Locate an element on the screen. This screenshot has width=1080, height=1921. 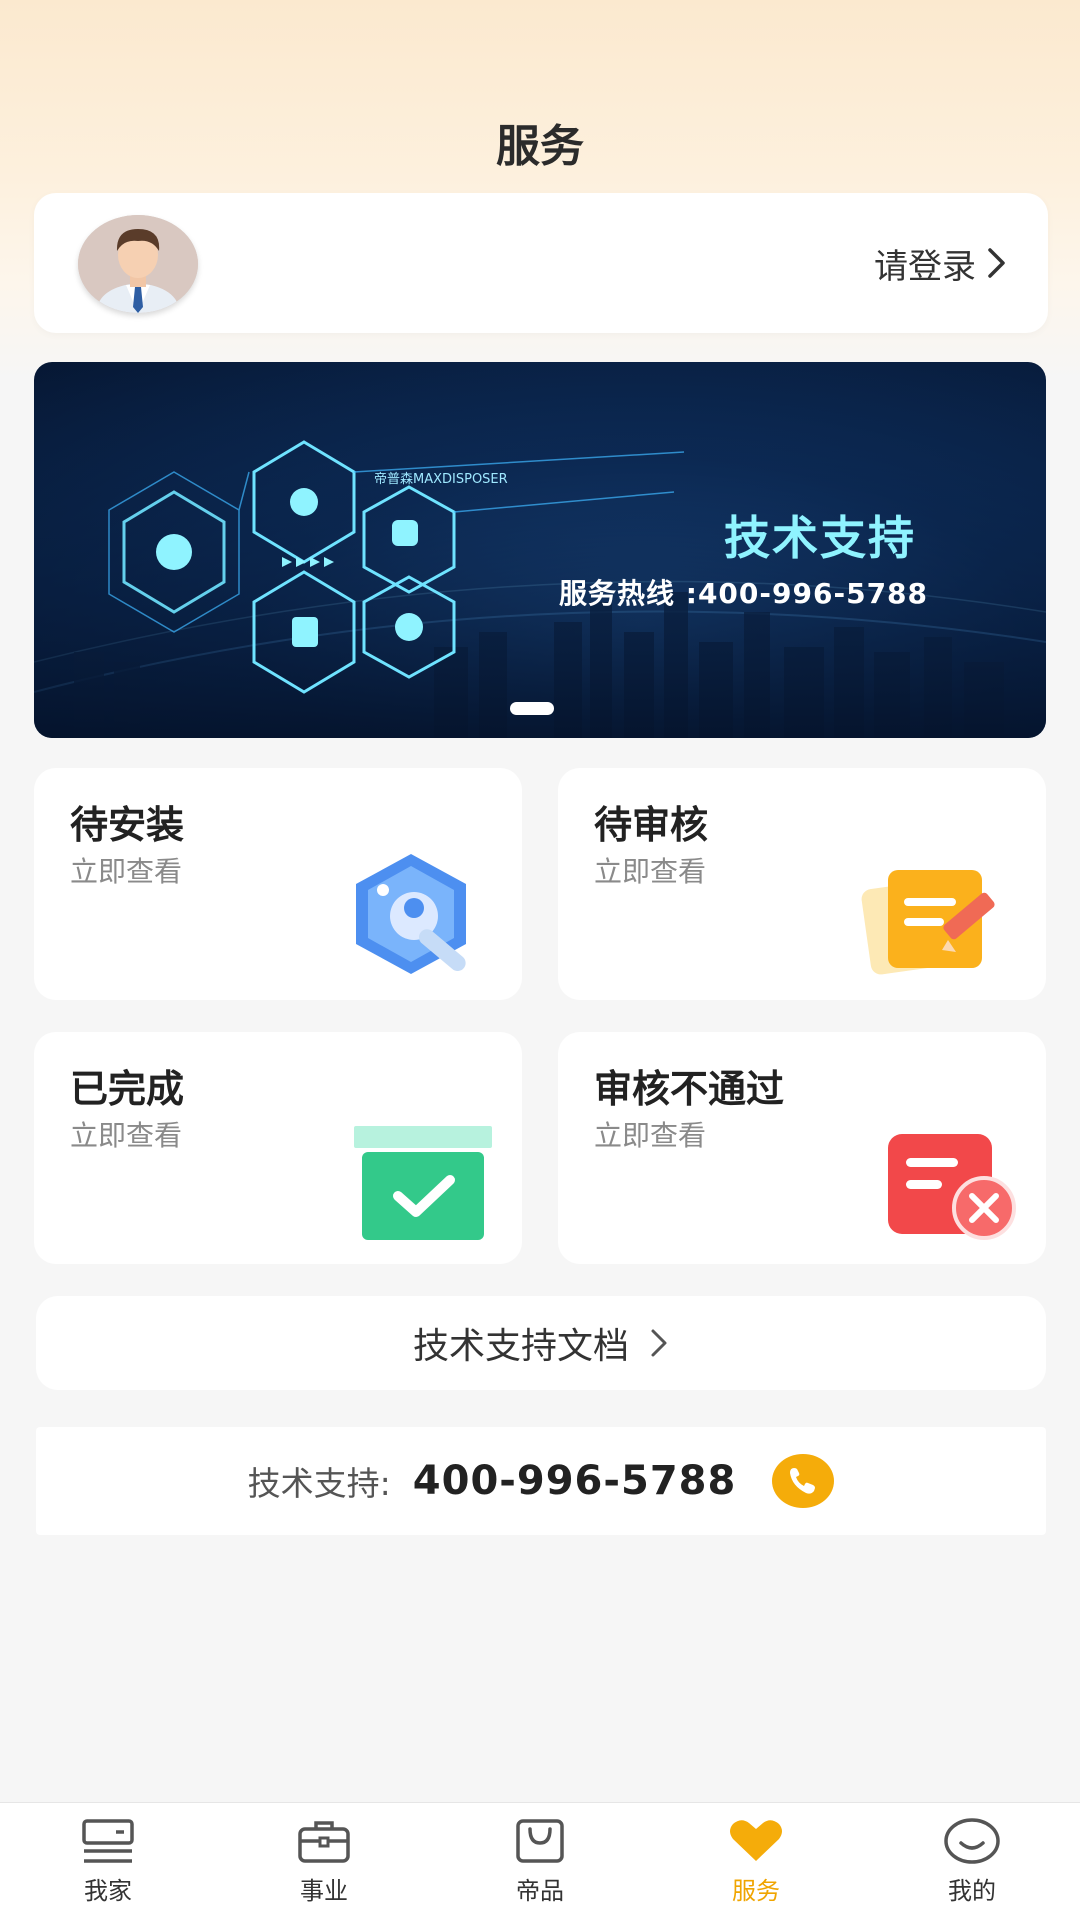
tech-docs-link: 技术支持文档 is located at coordinates (541, 1343).